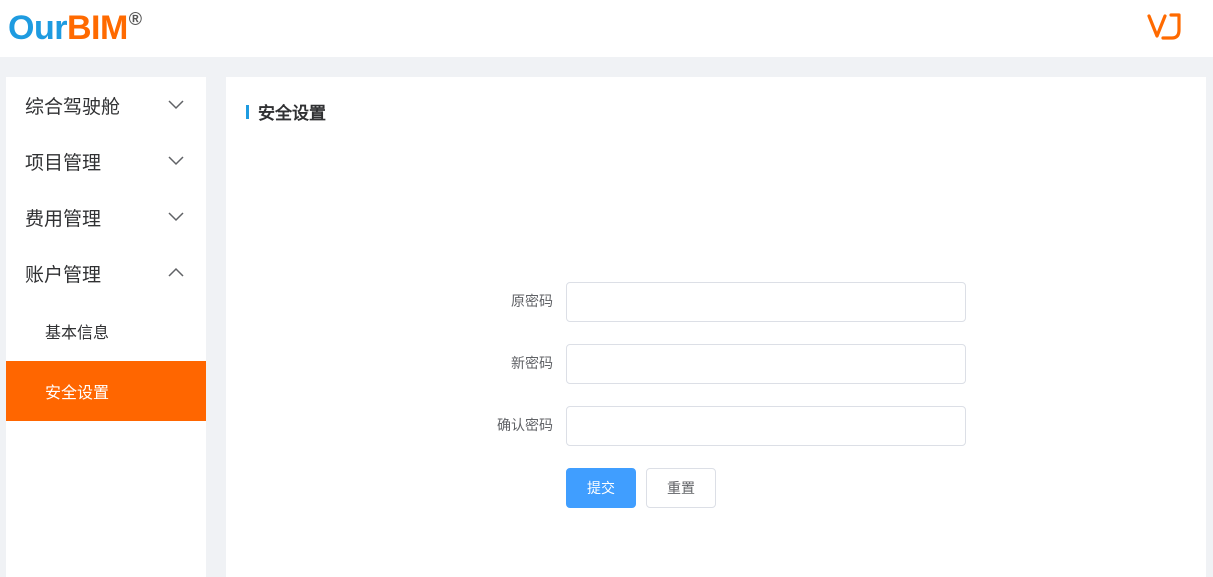  I want to click on form-row-new-password: 新密码, so click(716, 364).